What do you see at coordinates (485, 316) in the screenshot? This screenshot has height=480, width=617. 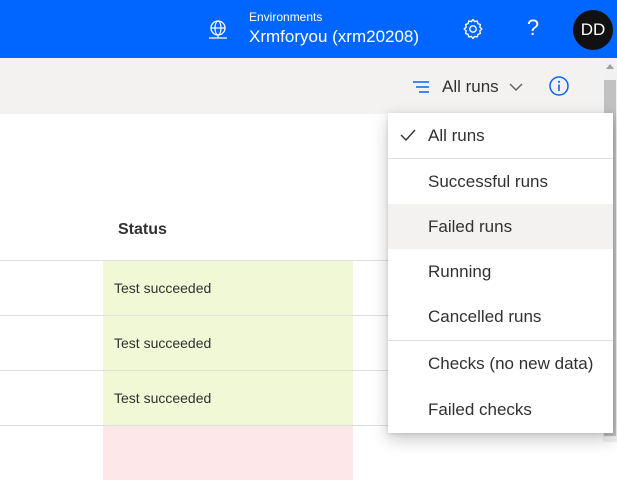 I see `menu-item-label: Cancelled runs` at bounding box center [485, 316].